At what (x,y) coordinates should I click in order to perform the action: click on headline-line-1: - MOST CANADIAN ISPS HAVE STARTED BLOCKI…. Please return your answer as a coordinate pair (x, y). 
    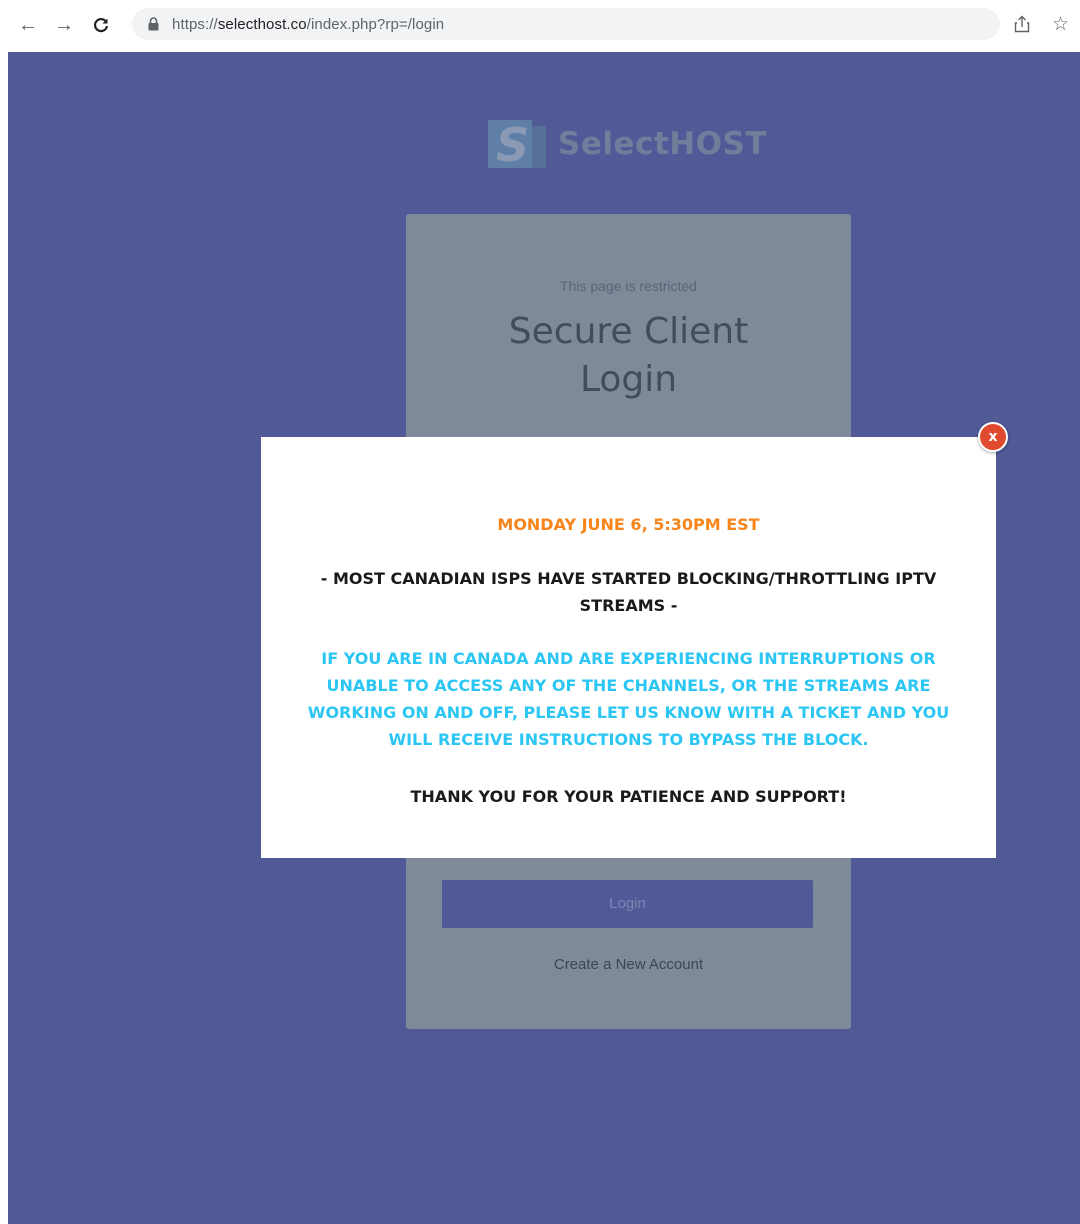
    Looking at the image, I should click on (628, 578).